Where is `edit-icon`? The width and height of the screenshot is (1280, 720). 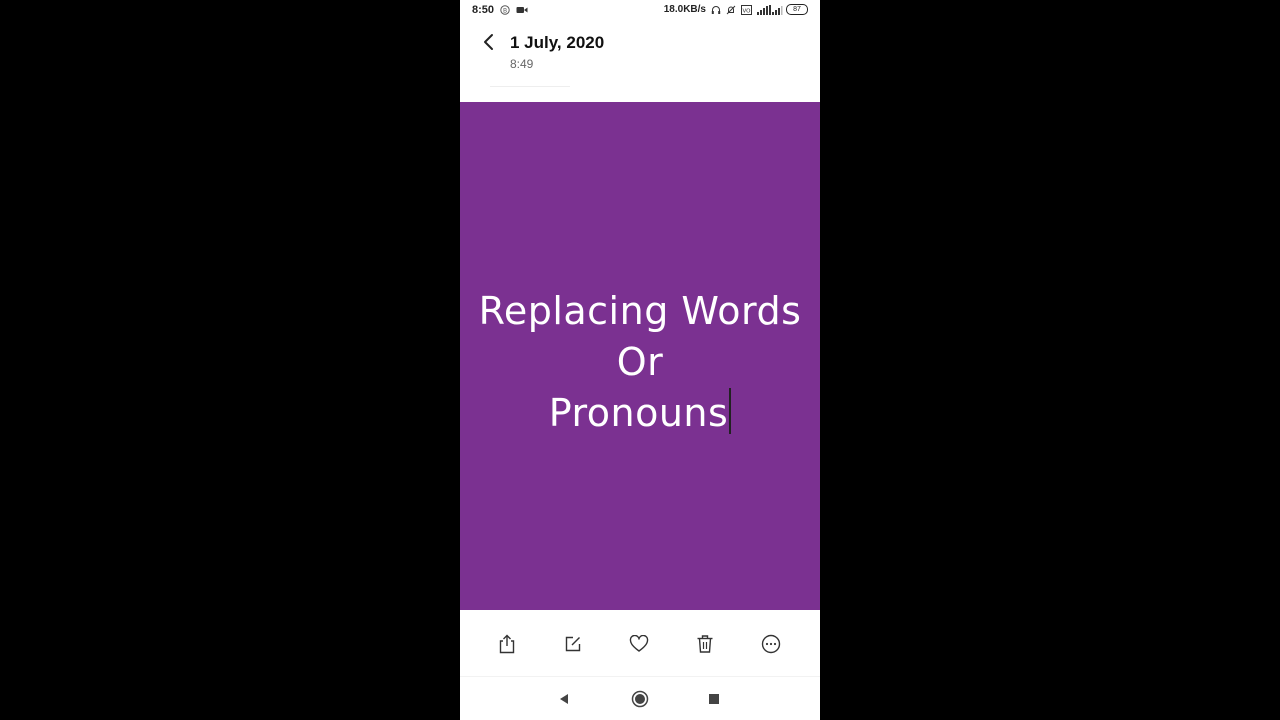
edit-icon is located at coordinates (573, 644).